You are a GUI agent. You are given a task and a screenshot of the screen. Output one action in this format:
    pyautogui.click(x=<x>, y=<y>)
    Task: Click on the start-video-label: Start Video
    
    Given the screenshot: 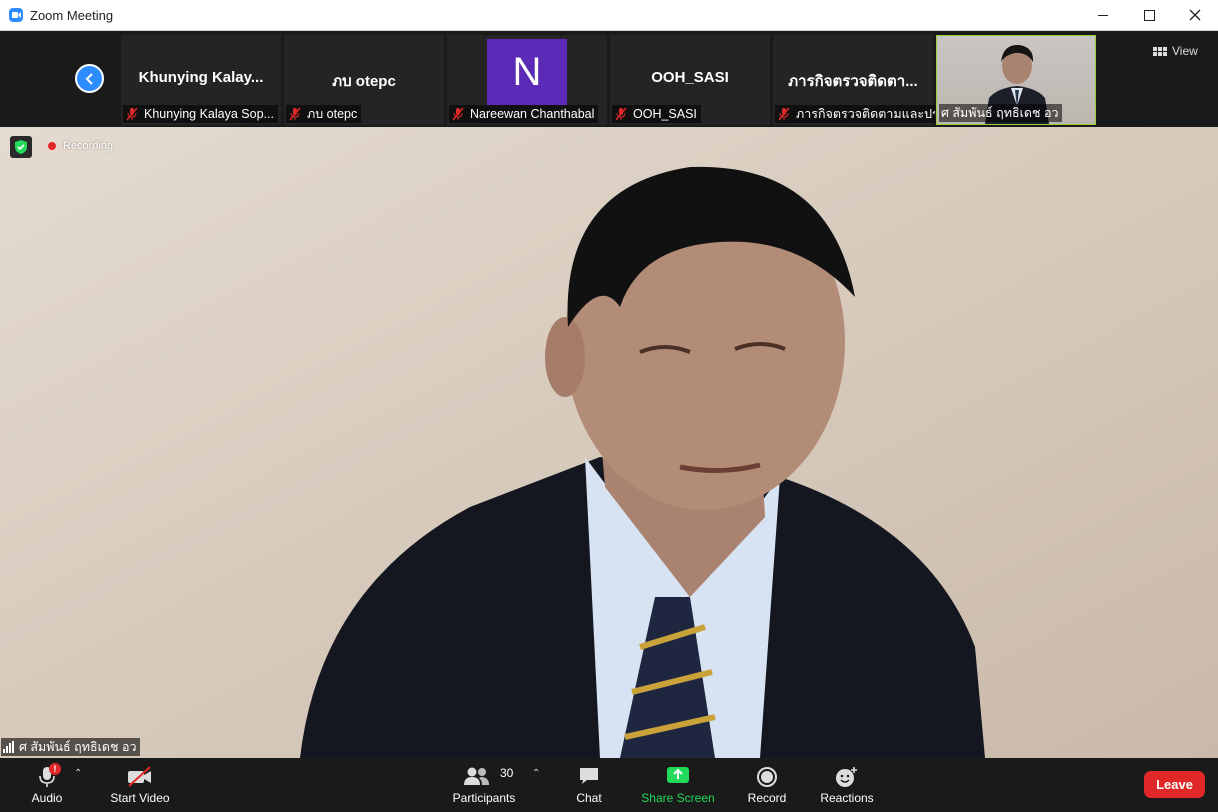 What is the action you would take?
    pyautogui.click(x=140, y=798)
    